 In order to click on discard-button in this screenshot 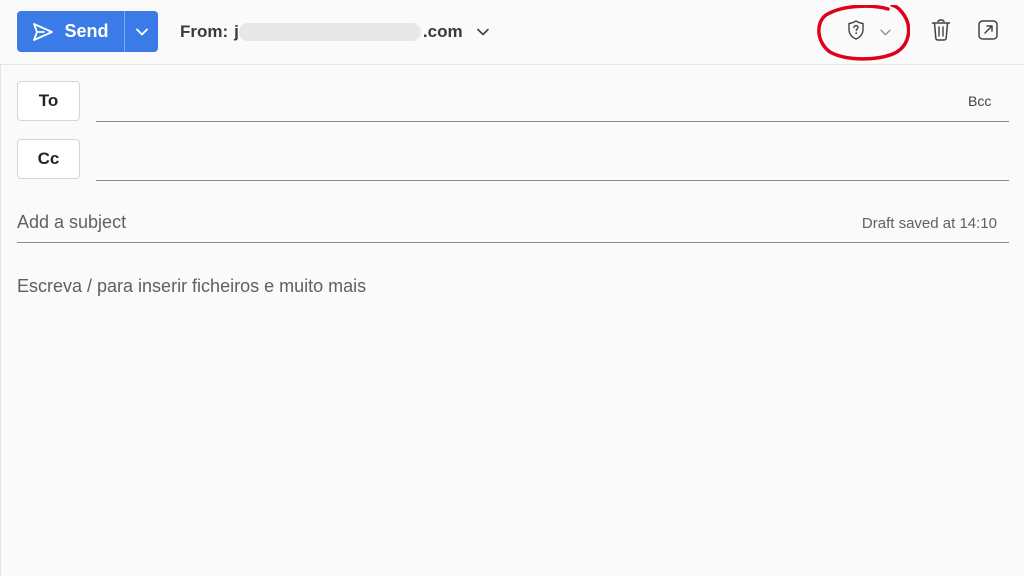, I will do `click(941, 32)`.